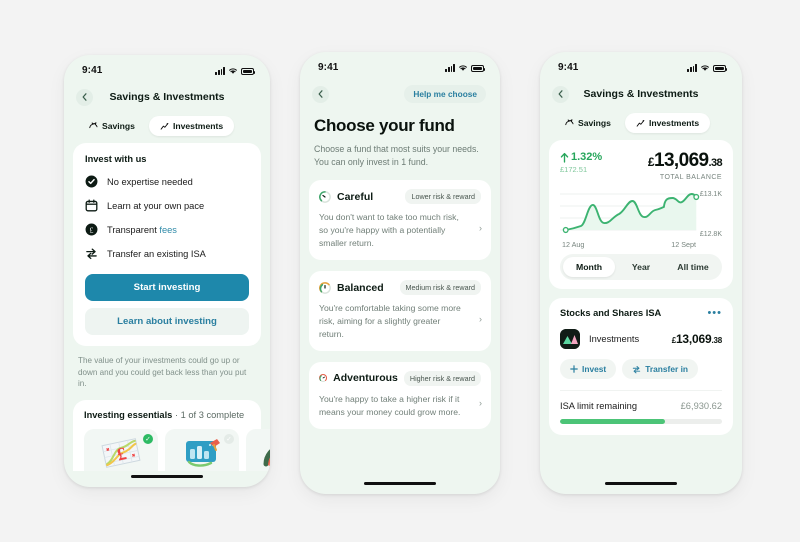  I want to click on investments-app-icon, so click(570, 339).